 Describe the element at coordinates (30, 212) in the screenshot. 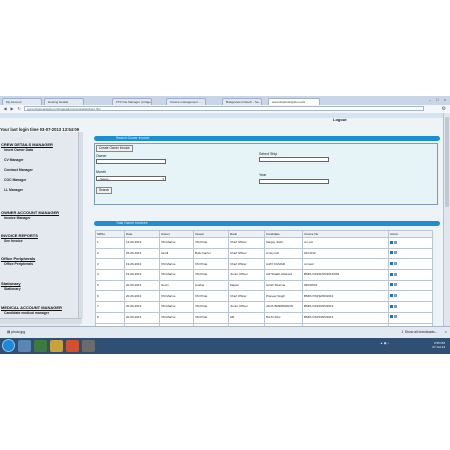

I see `sidebar-section-owner-account: OWNER ACCOUNT MANAGER` at that location.